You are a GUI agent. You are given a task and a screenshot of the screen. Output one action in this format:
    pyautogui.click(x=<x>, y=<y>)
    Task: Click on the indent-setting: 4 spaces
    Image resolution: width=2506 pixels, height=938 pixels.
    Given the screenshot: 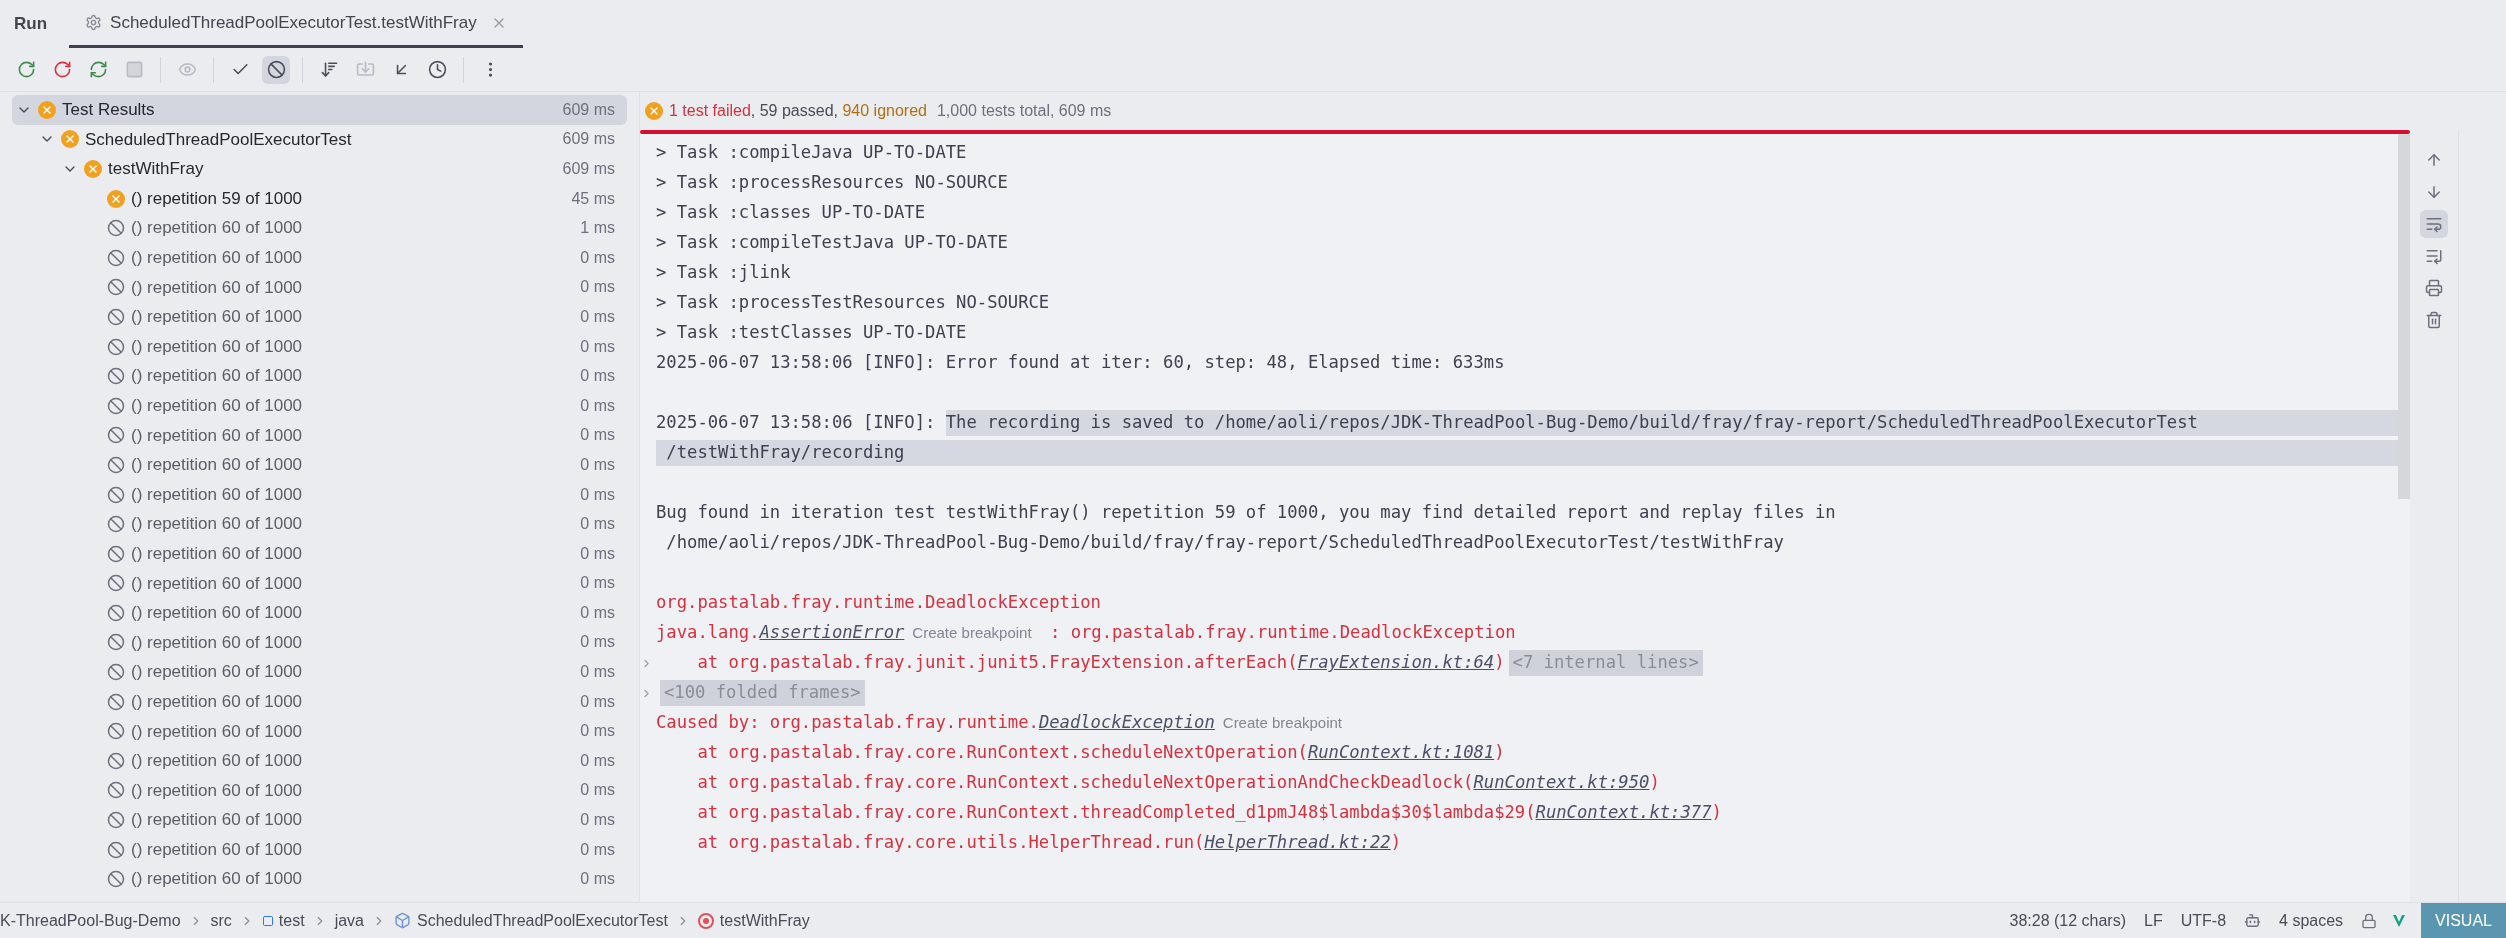 What is the action you would take?
    pyautogui.click(x=2311, y=920)
    